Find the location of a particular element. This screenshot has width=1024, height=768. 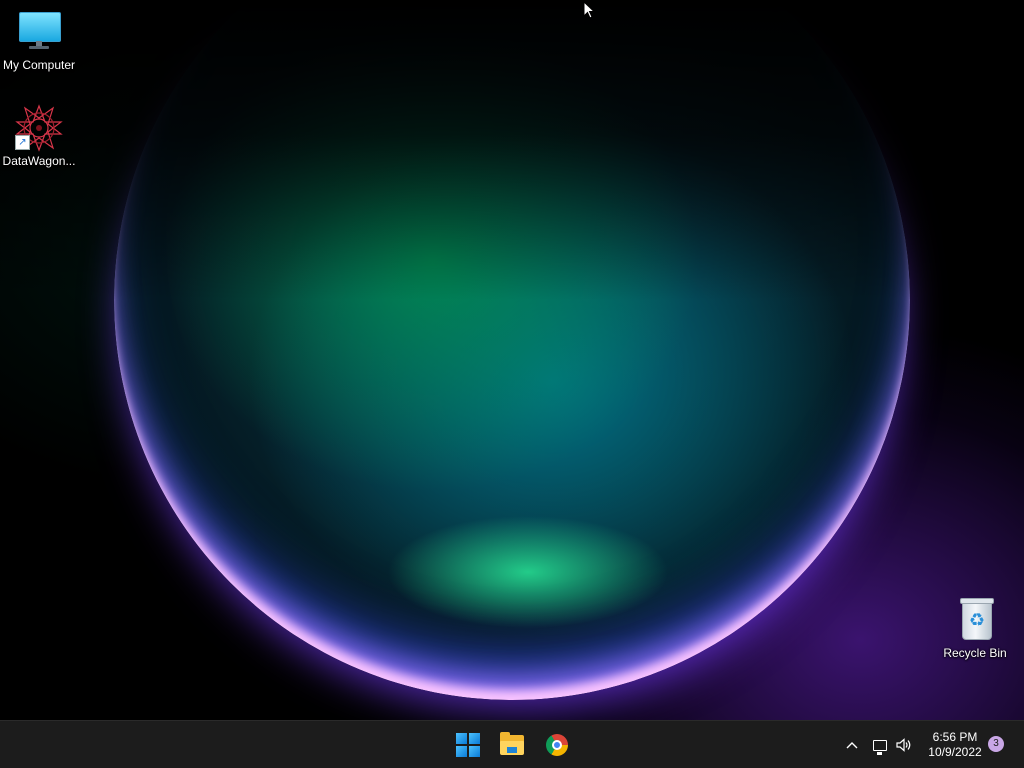

network-button is located at coordinates (880, 745).